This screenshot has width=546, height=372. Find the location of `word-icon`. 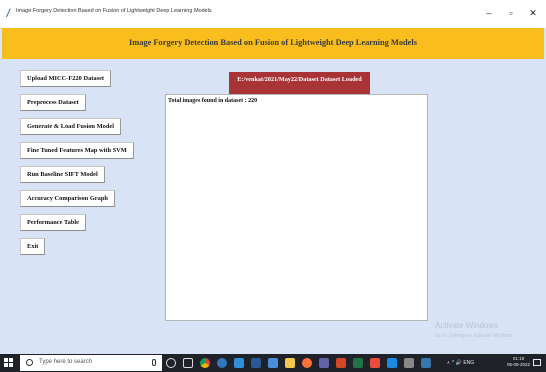

word-icon is located at coordinates (256, 363).